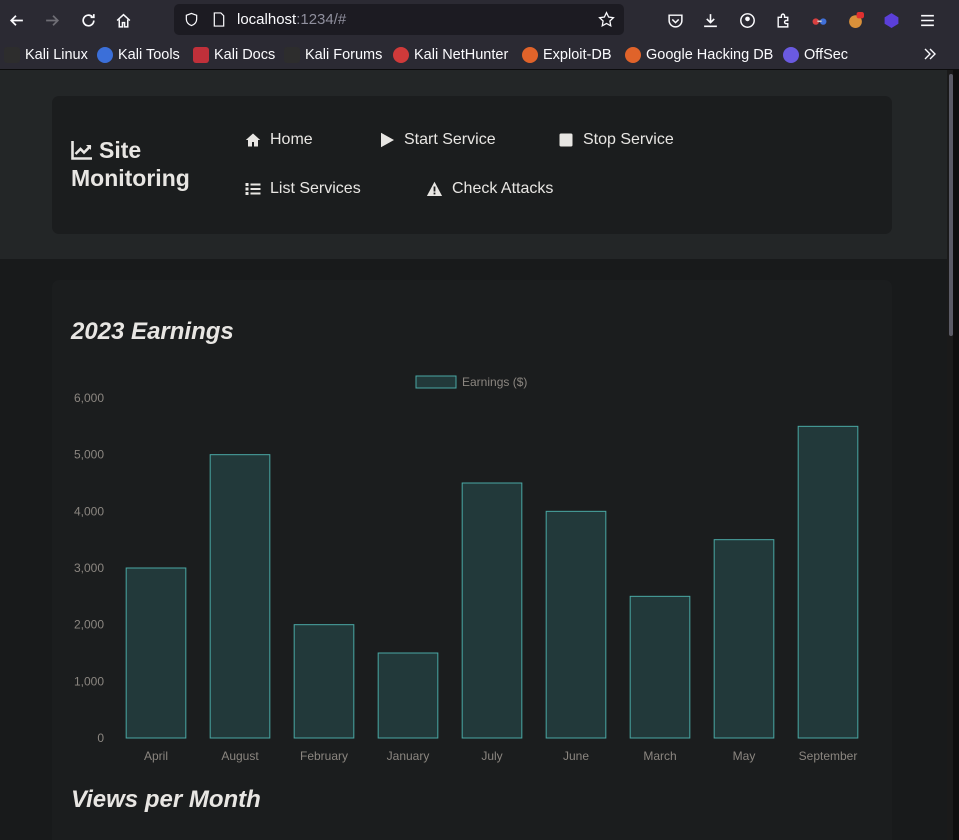 The width and height of the screenshot is (959, 840). What do you see at coordinates (253, 140) in the screenshot?
I see `home-icon` at bounding box center [253, 140].